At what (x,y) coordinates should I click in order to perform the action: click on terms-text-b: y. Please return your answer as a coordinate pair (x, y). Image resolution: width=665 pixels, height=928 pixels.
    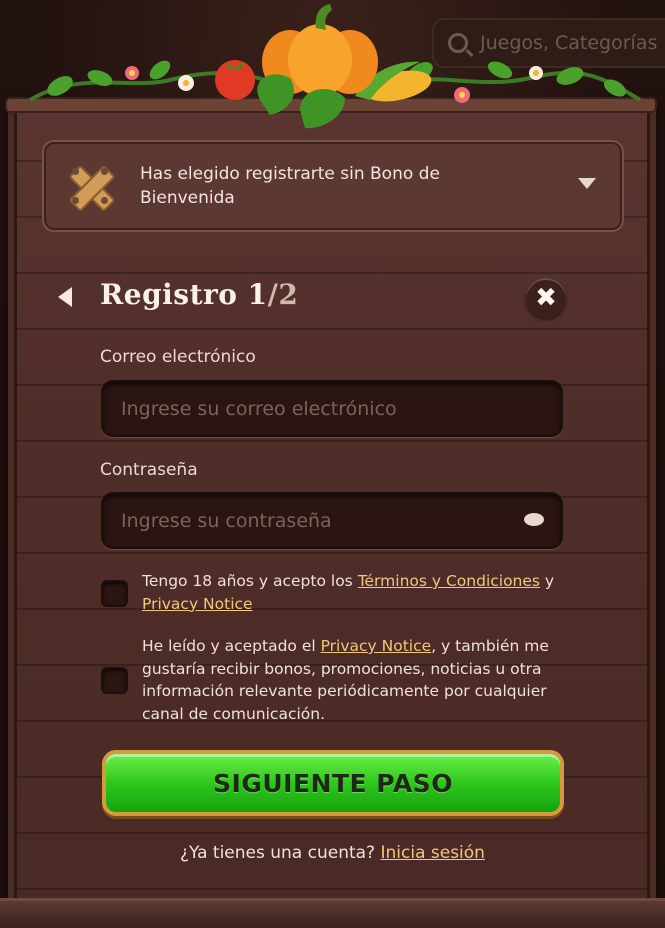
    Looking at the image, I should click on (547, 581).